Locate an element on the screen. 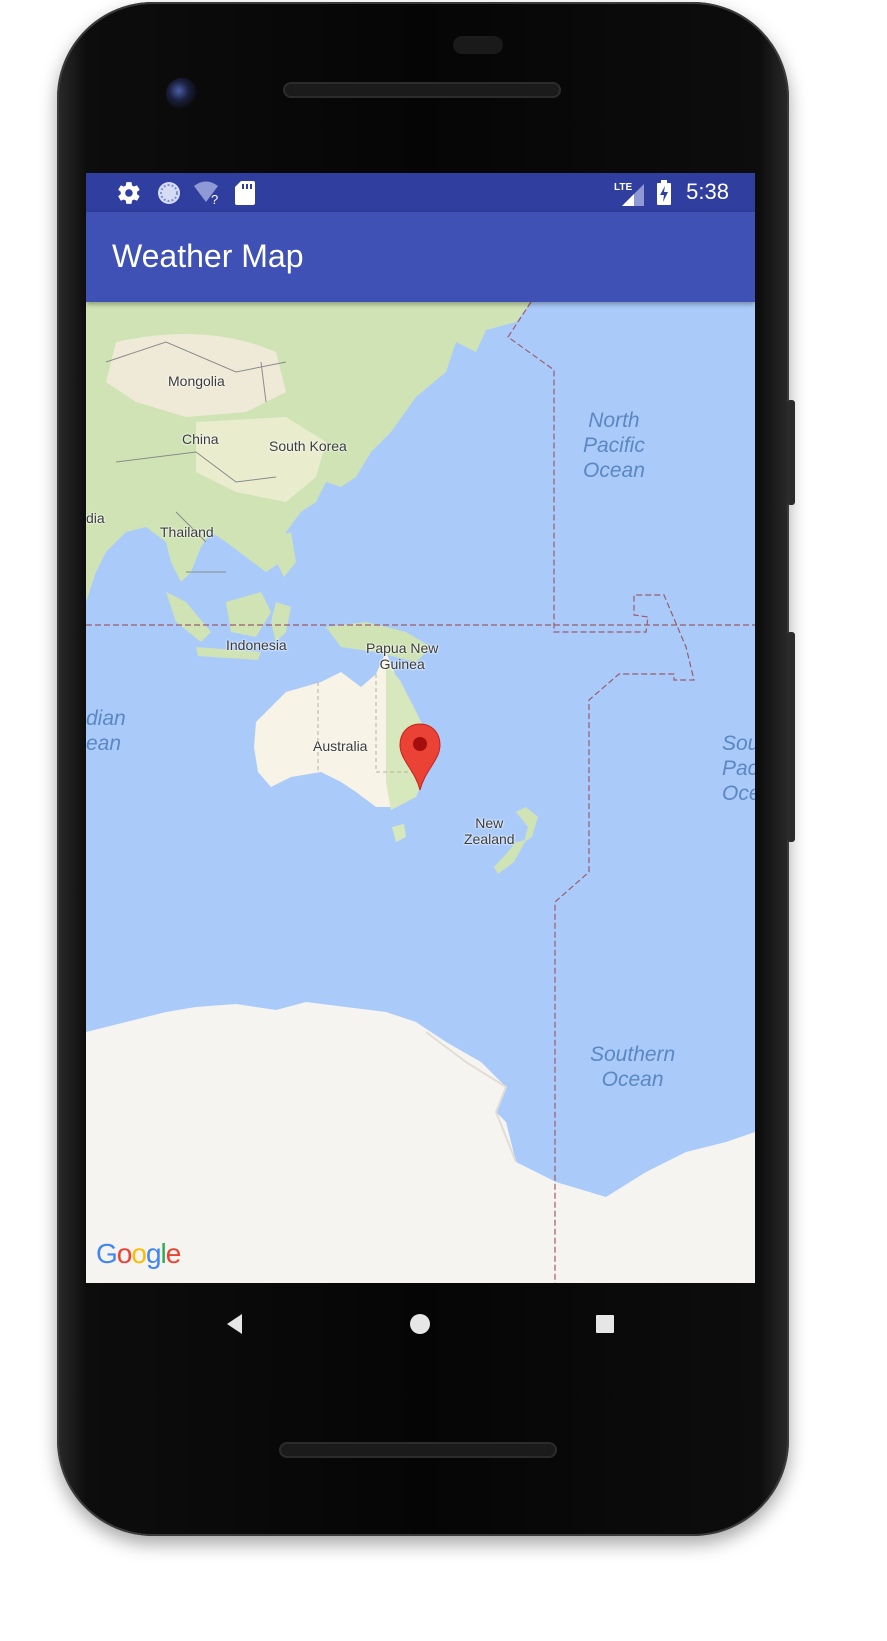 The height and width of the screenshot is (1641, 887). front-camera is located at coordinates (182, 94).